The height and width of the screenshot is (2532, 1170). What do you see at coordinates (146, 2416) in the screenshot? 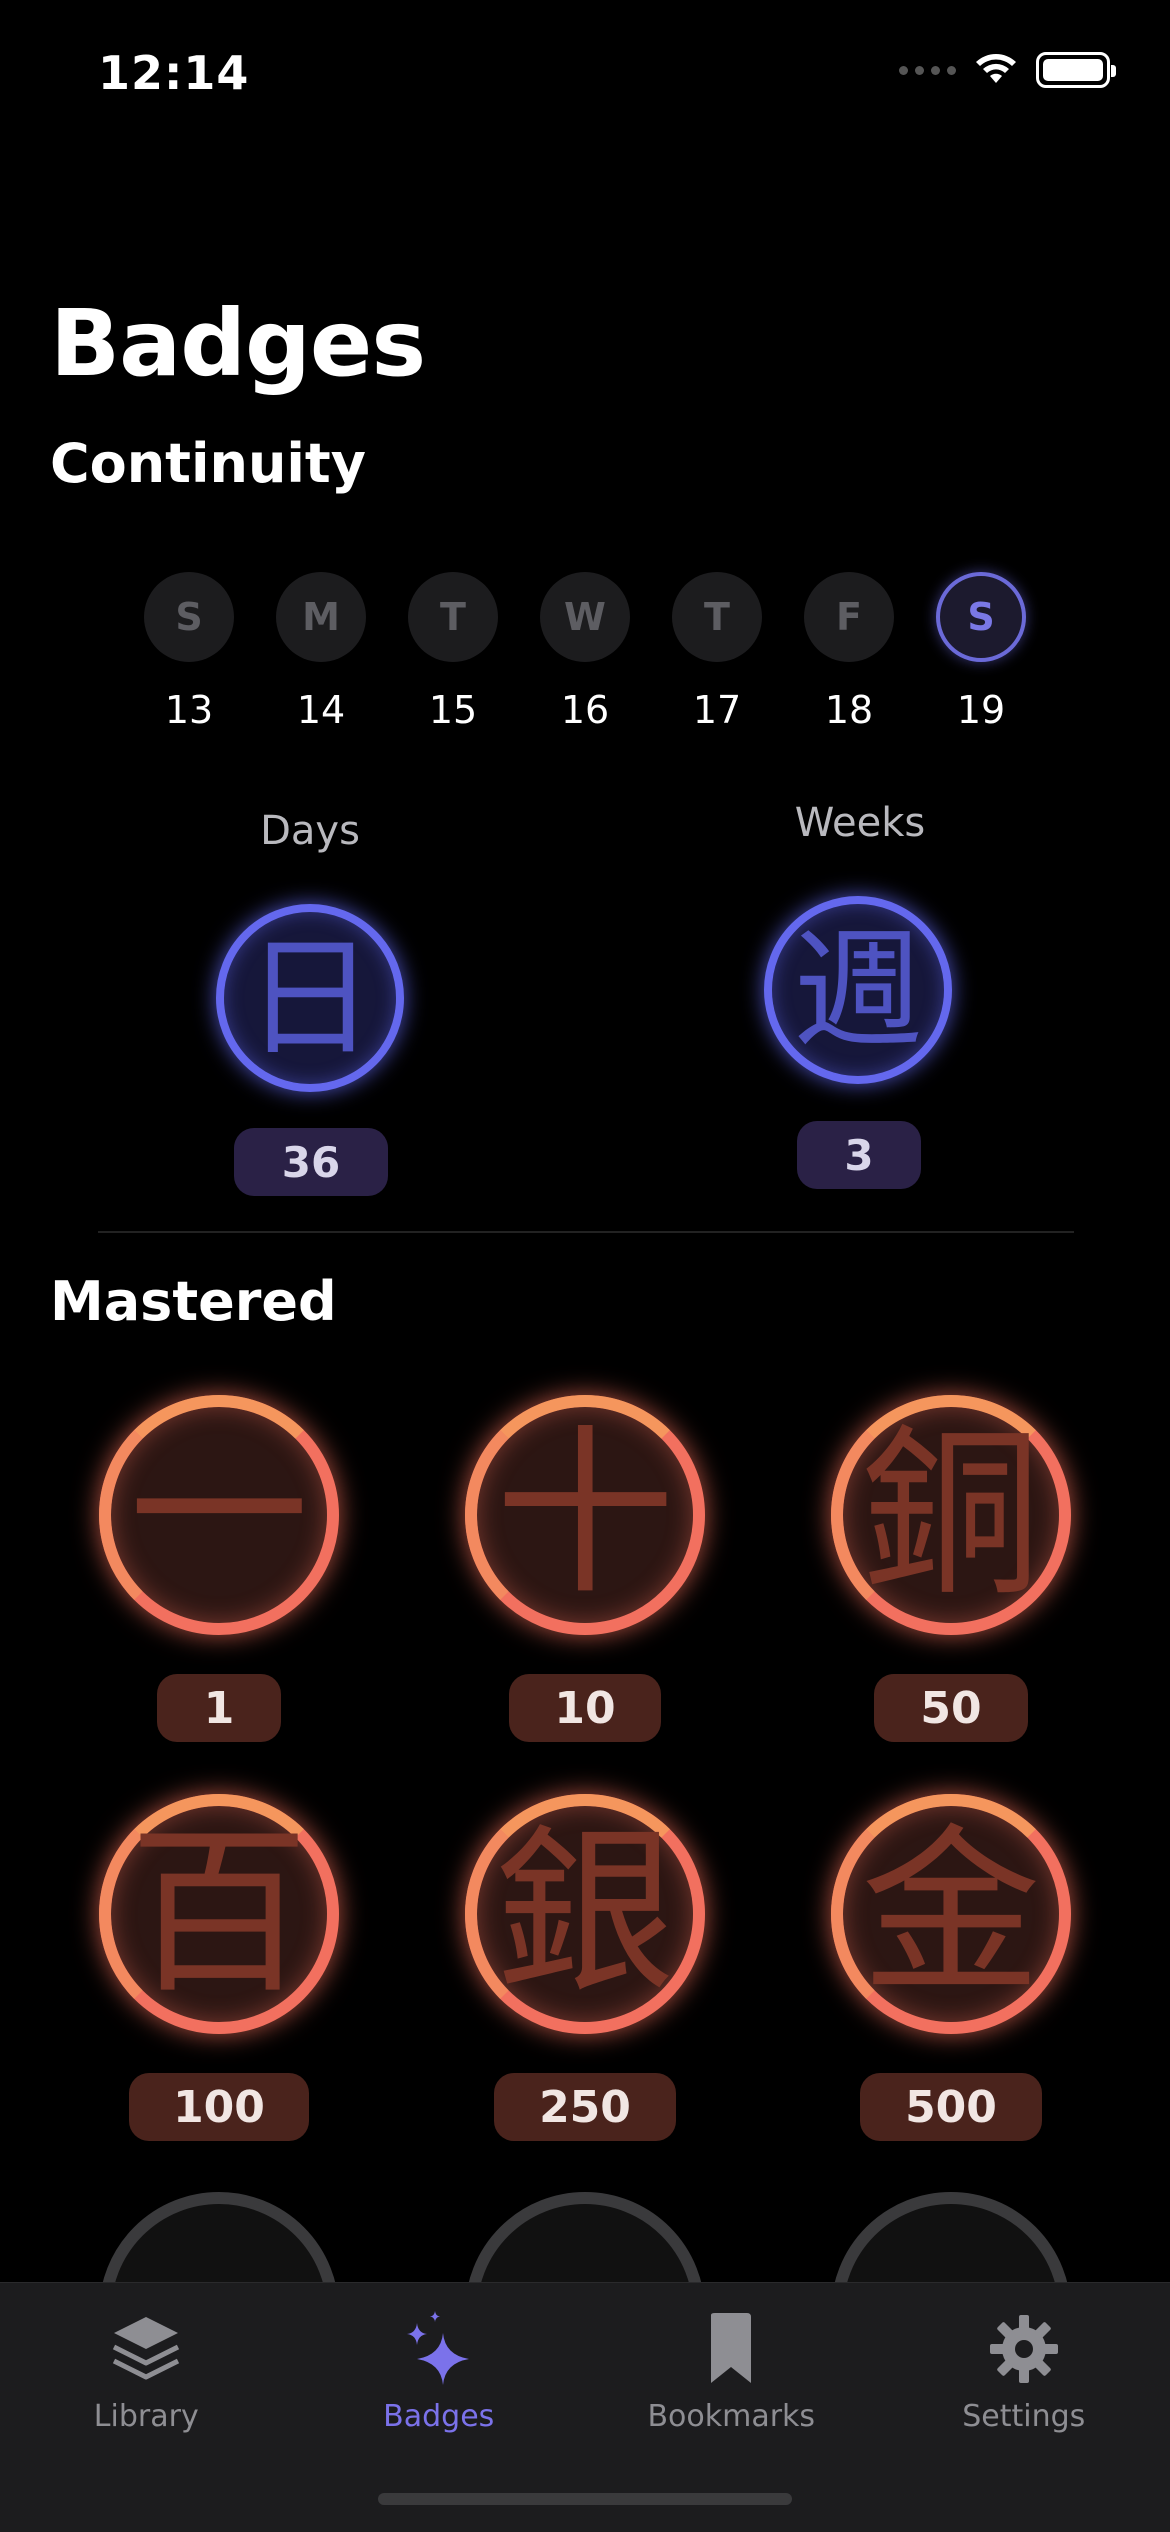
I see `tab-label: Library` at bounding box center [146, 2416].